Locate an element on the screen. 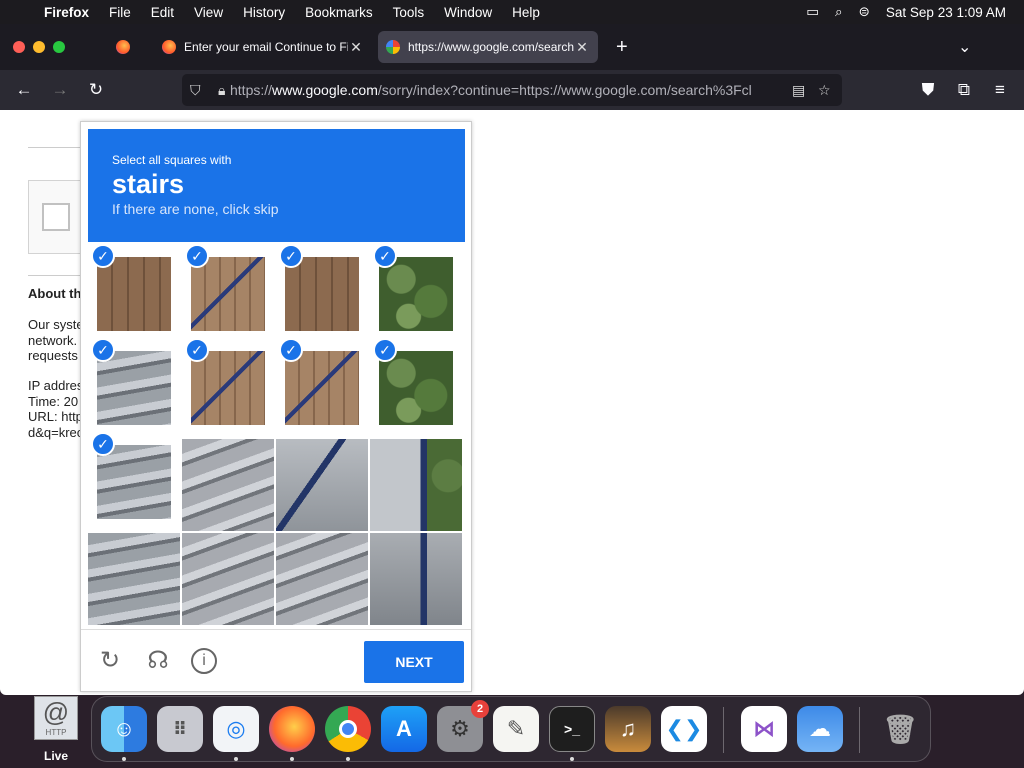  lock-icon: 🔒︎ is located at coordinates (221, 90).